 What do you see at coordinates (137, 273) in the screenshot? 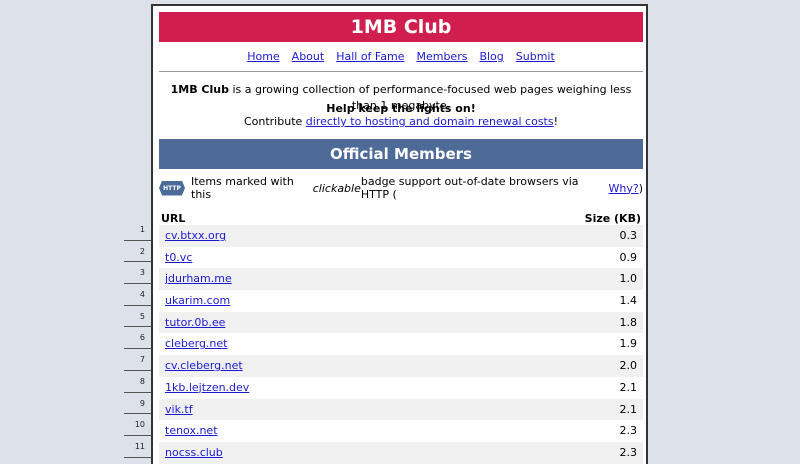
I see `row-number: 3` at bounding box center [137, 273].